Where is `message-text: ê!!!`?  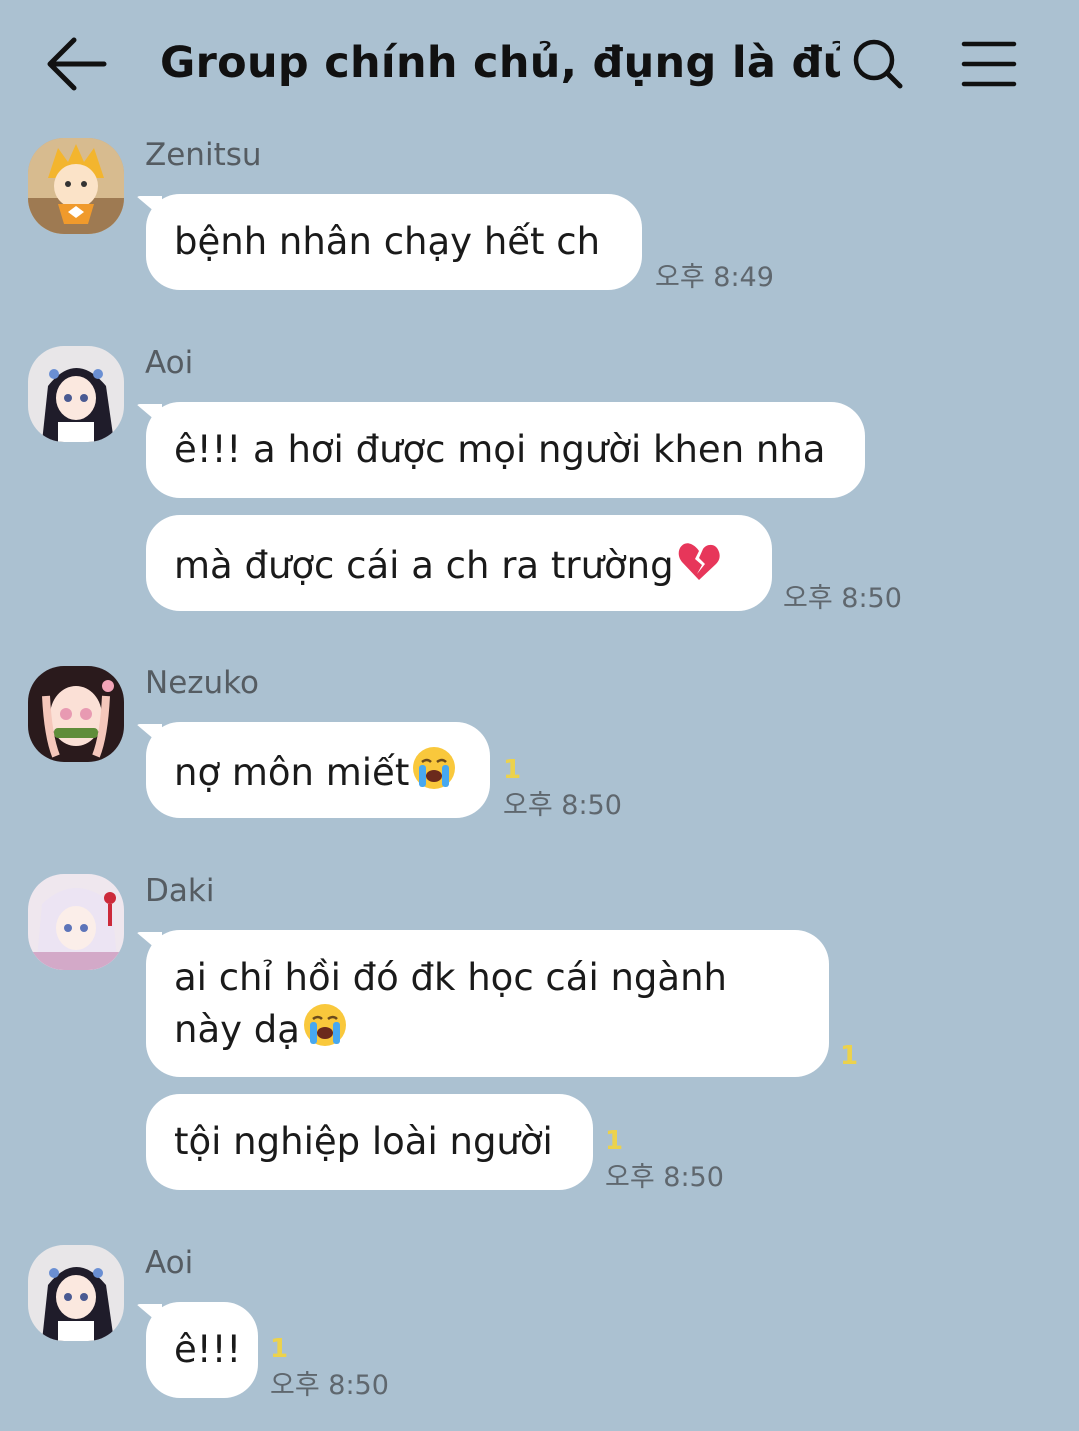 message-text: ê!!! is located at coordinates (208, 1349).